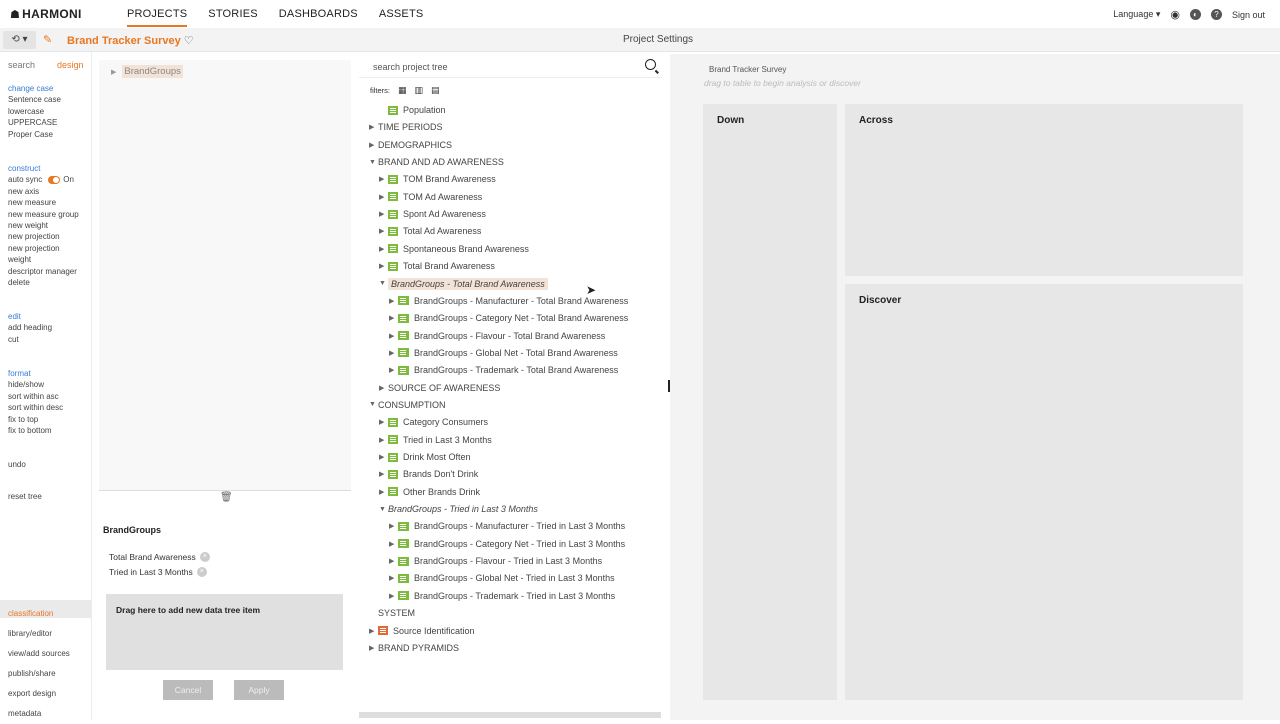 This screenshot has width=1280, height=724. Describe the element at coordinates (39, 694) in the screenshot. I see `menu-export-design: export design` at that location.